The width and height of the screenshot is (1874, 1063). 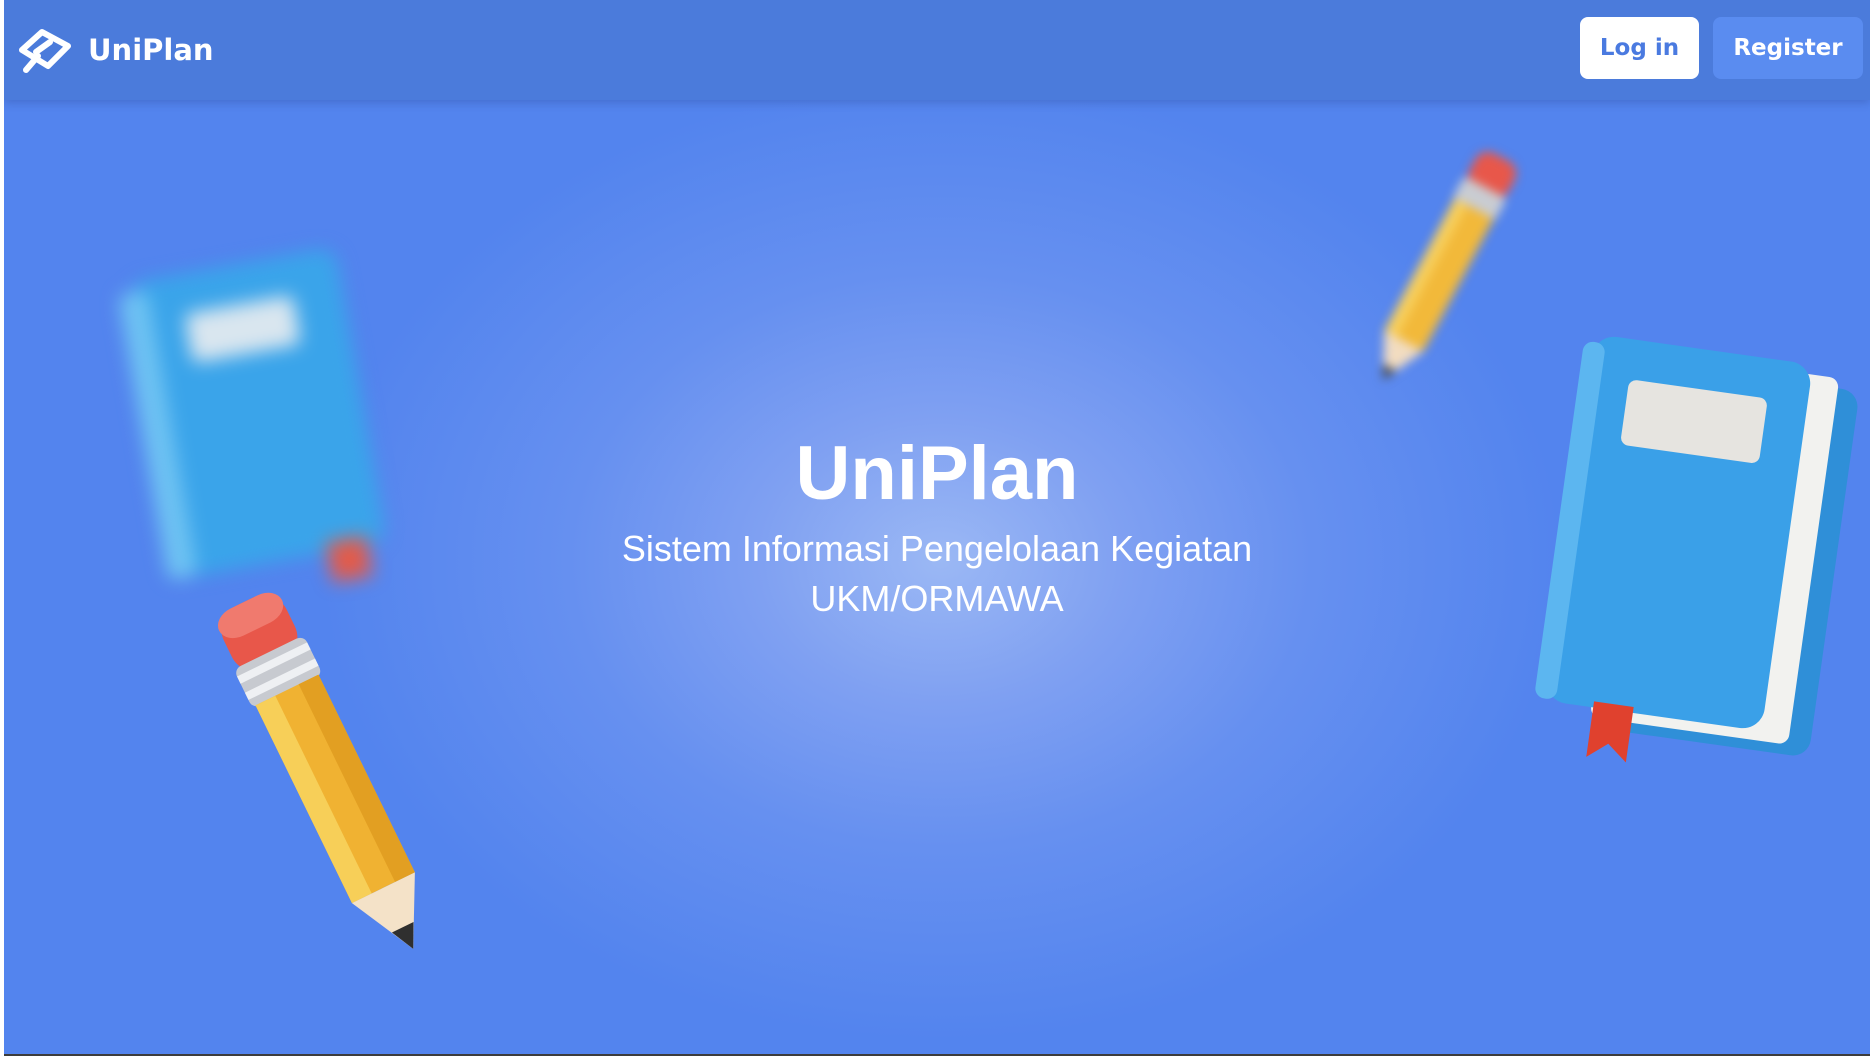 I want to click on hero-subtitle-line2: UKM/ORMAWA, so click(x=937, y=598).